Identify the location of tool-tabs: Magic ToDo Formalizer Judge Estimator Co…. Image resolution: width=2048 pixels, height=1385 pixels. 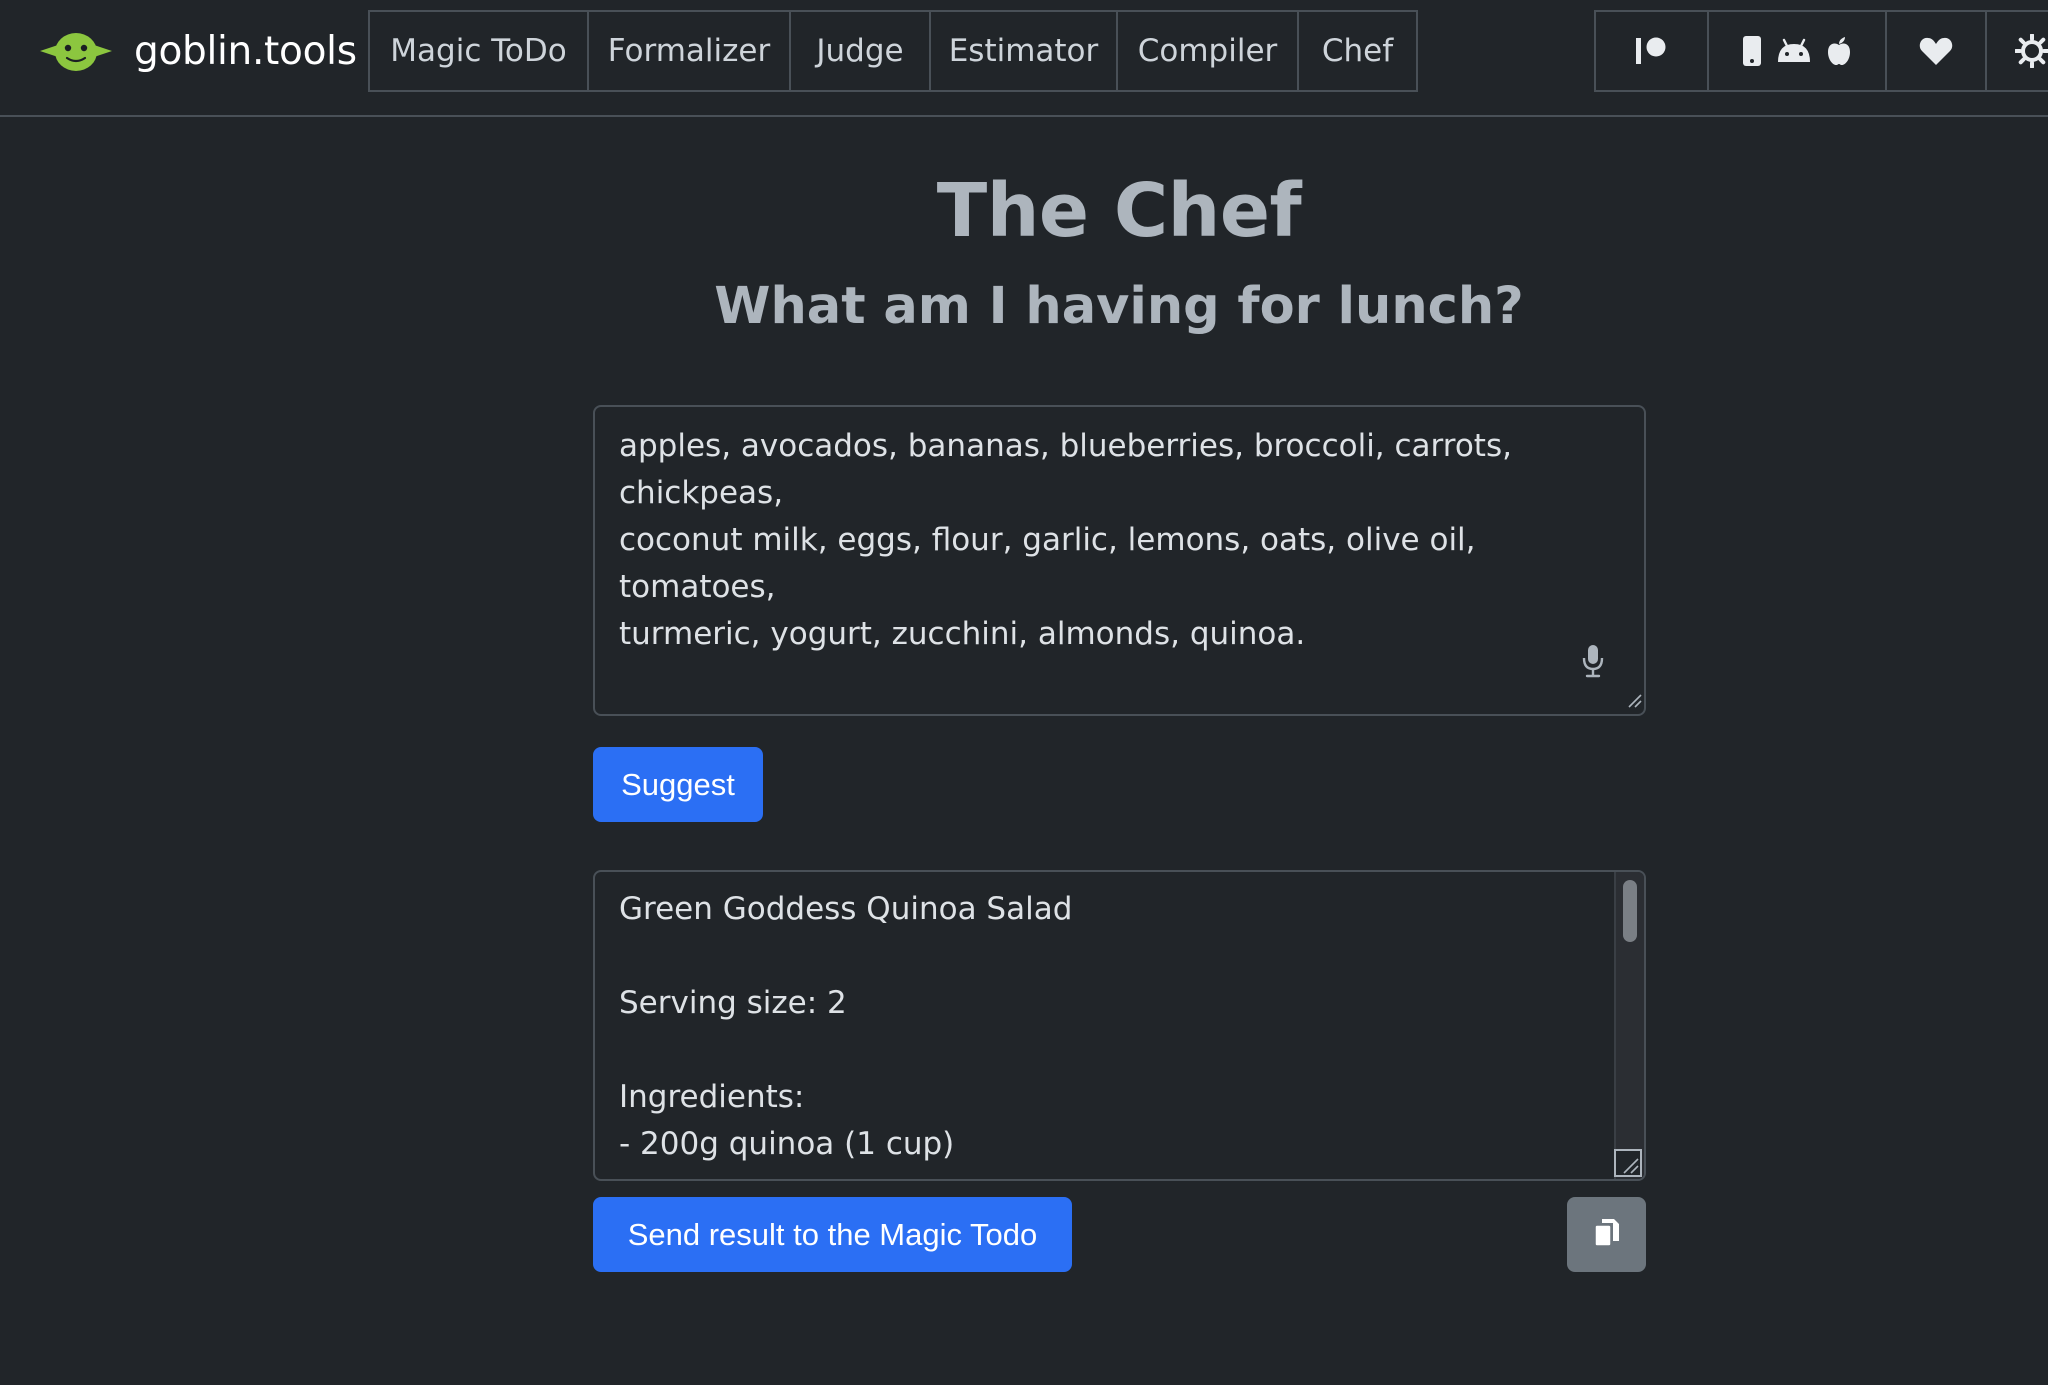
(893, 51).